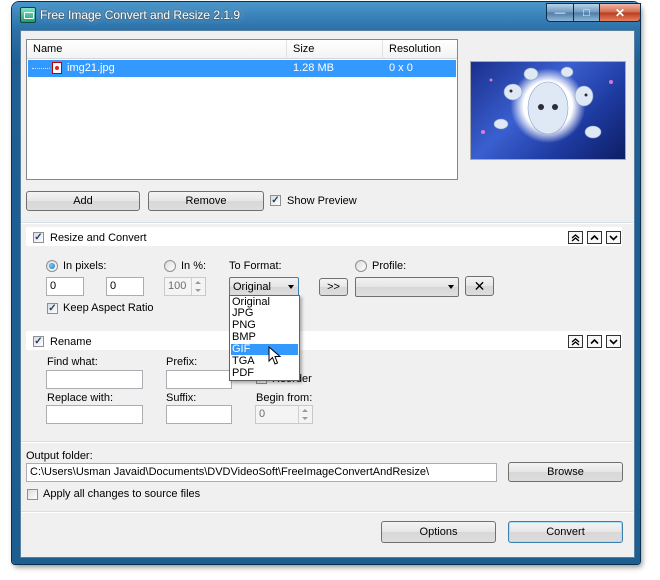 This screenshot has width=660, height=580. I want to click on keep-aspect-checkbox: ✓, so click(52, 308).